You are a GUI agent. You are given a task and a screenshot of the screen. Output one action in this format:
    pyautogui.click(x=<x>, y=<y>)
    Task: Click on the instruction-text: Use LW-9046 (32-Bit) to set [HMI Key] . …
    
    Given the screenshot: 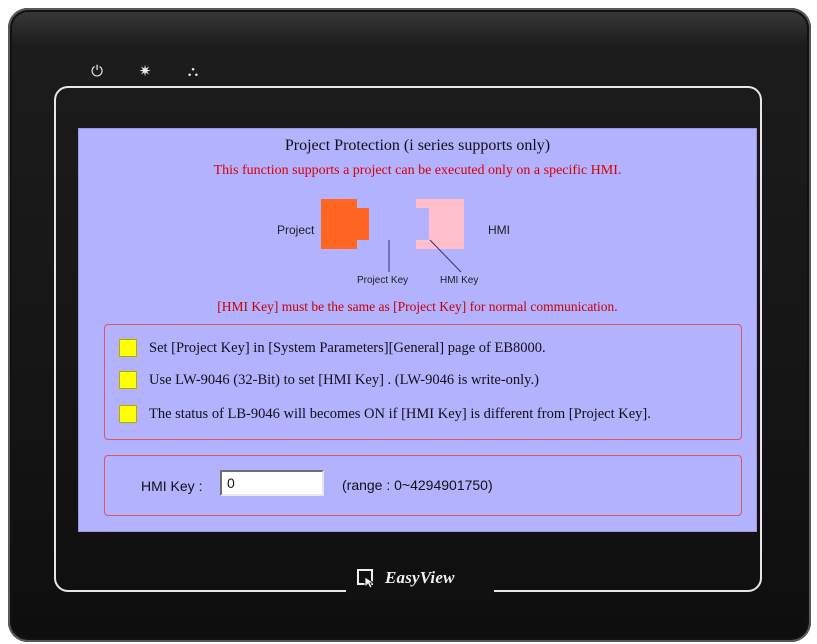 What is the action you would take?
    pyautogui.click(x=344, y=379)
    